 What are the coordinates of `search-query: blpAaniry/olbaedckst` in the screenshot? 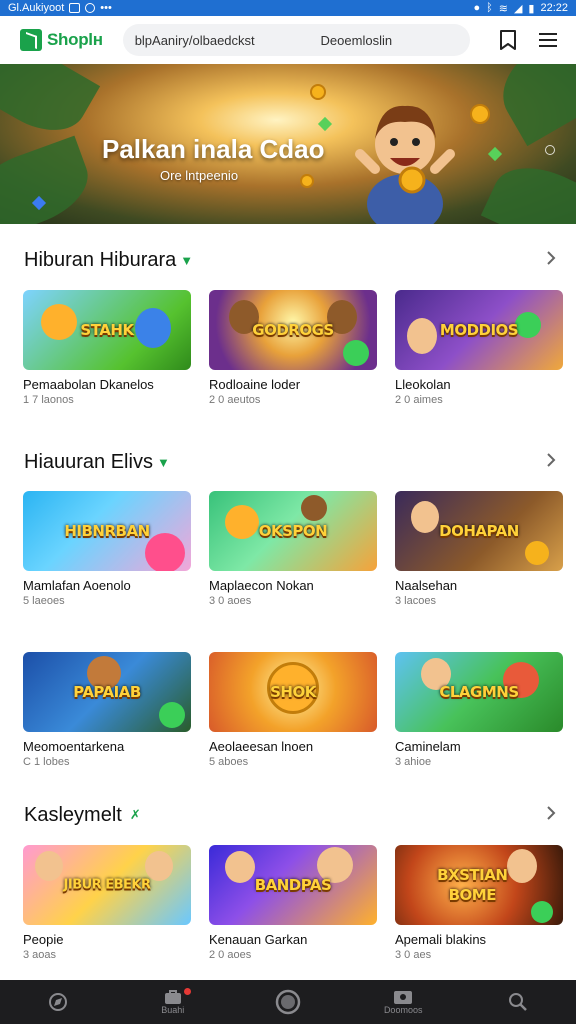 It's located at (194, 40).